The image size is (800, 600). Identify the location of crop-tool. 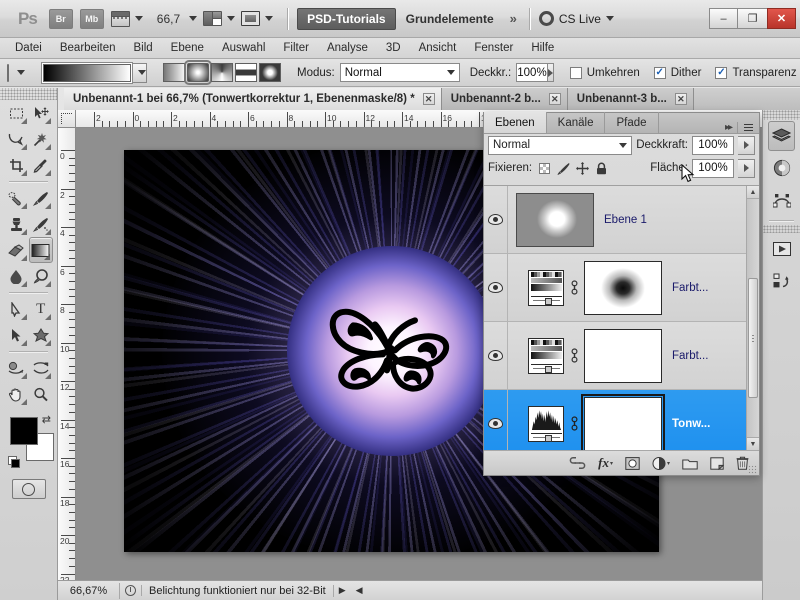
(16, 165).